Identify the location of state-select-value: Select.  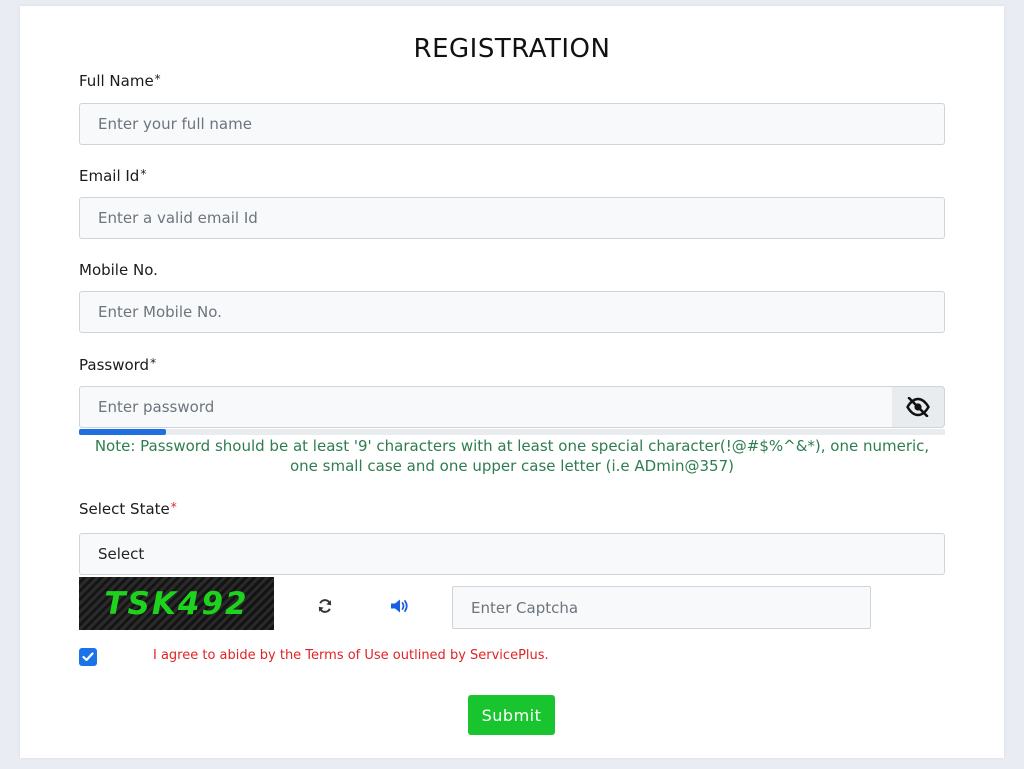
(121, 554).